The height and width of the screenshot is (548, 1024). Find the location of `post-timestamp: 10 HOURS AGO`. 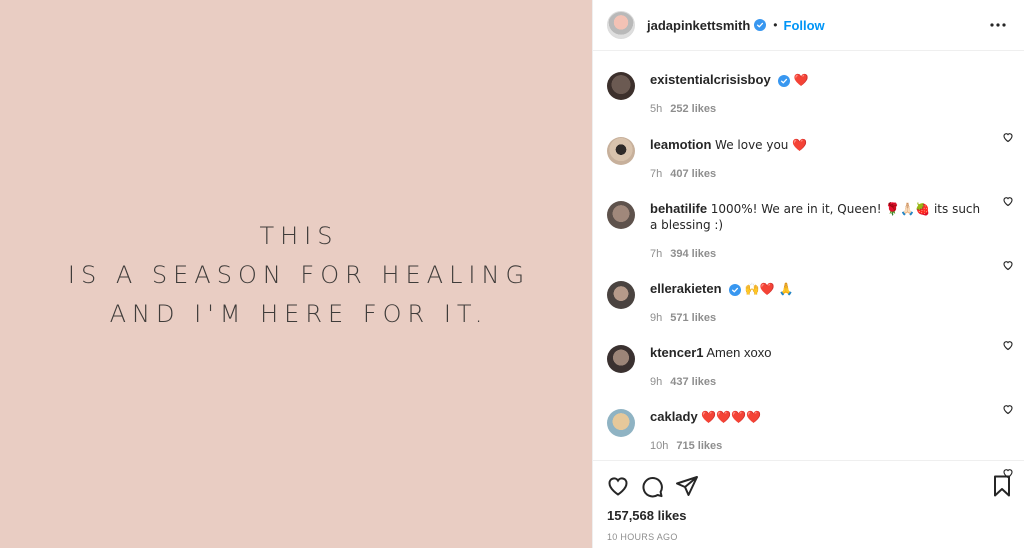

post-timestamp: 10 HOURS AGO is located at coordinates (642, 537).